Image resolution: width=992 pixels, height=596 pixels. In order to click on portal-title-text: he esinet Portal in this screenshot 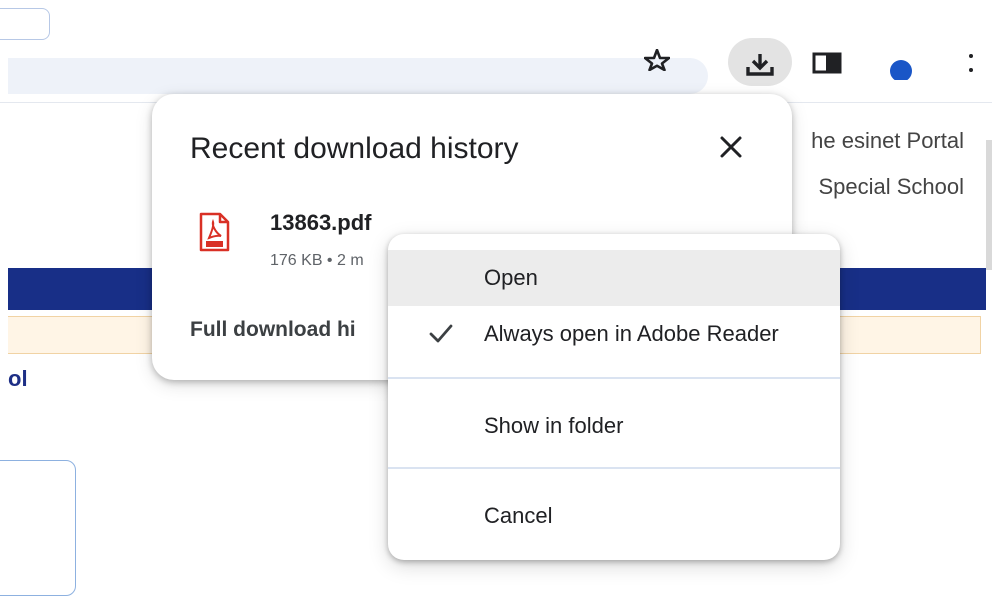, I will do `click(887, 140)`.